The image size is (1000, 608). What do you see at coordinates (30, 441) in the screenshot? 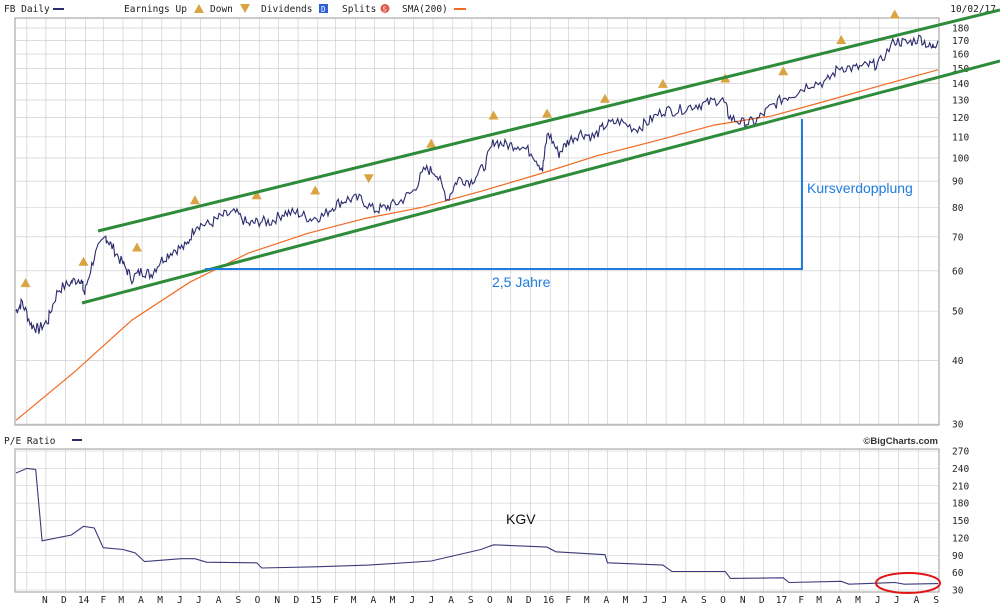
I see `pe-panel-title: P/E Ratio` at bounding box center [30, 441].